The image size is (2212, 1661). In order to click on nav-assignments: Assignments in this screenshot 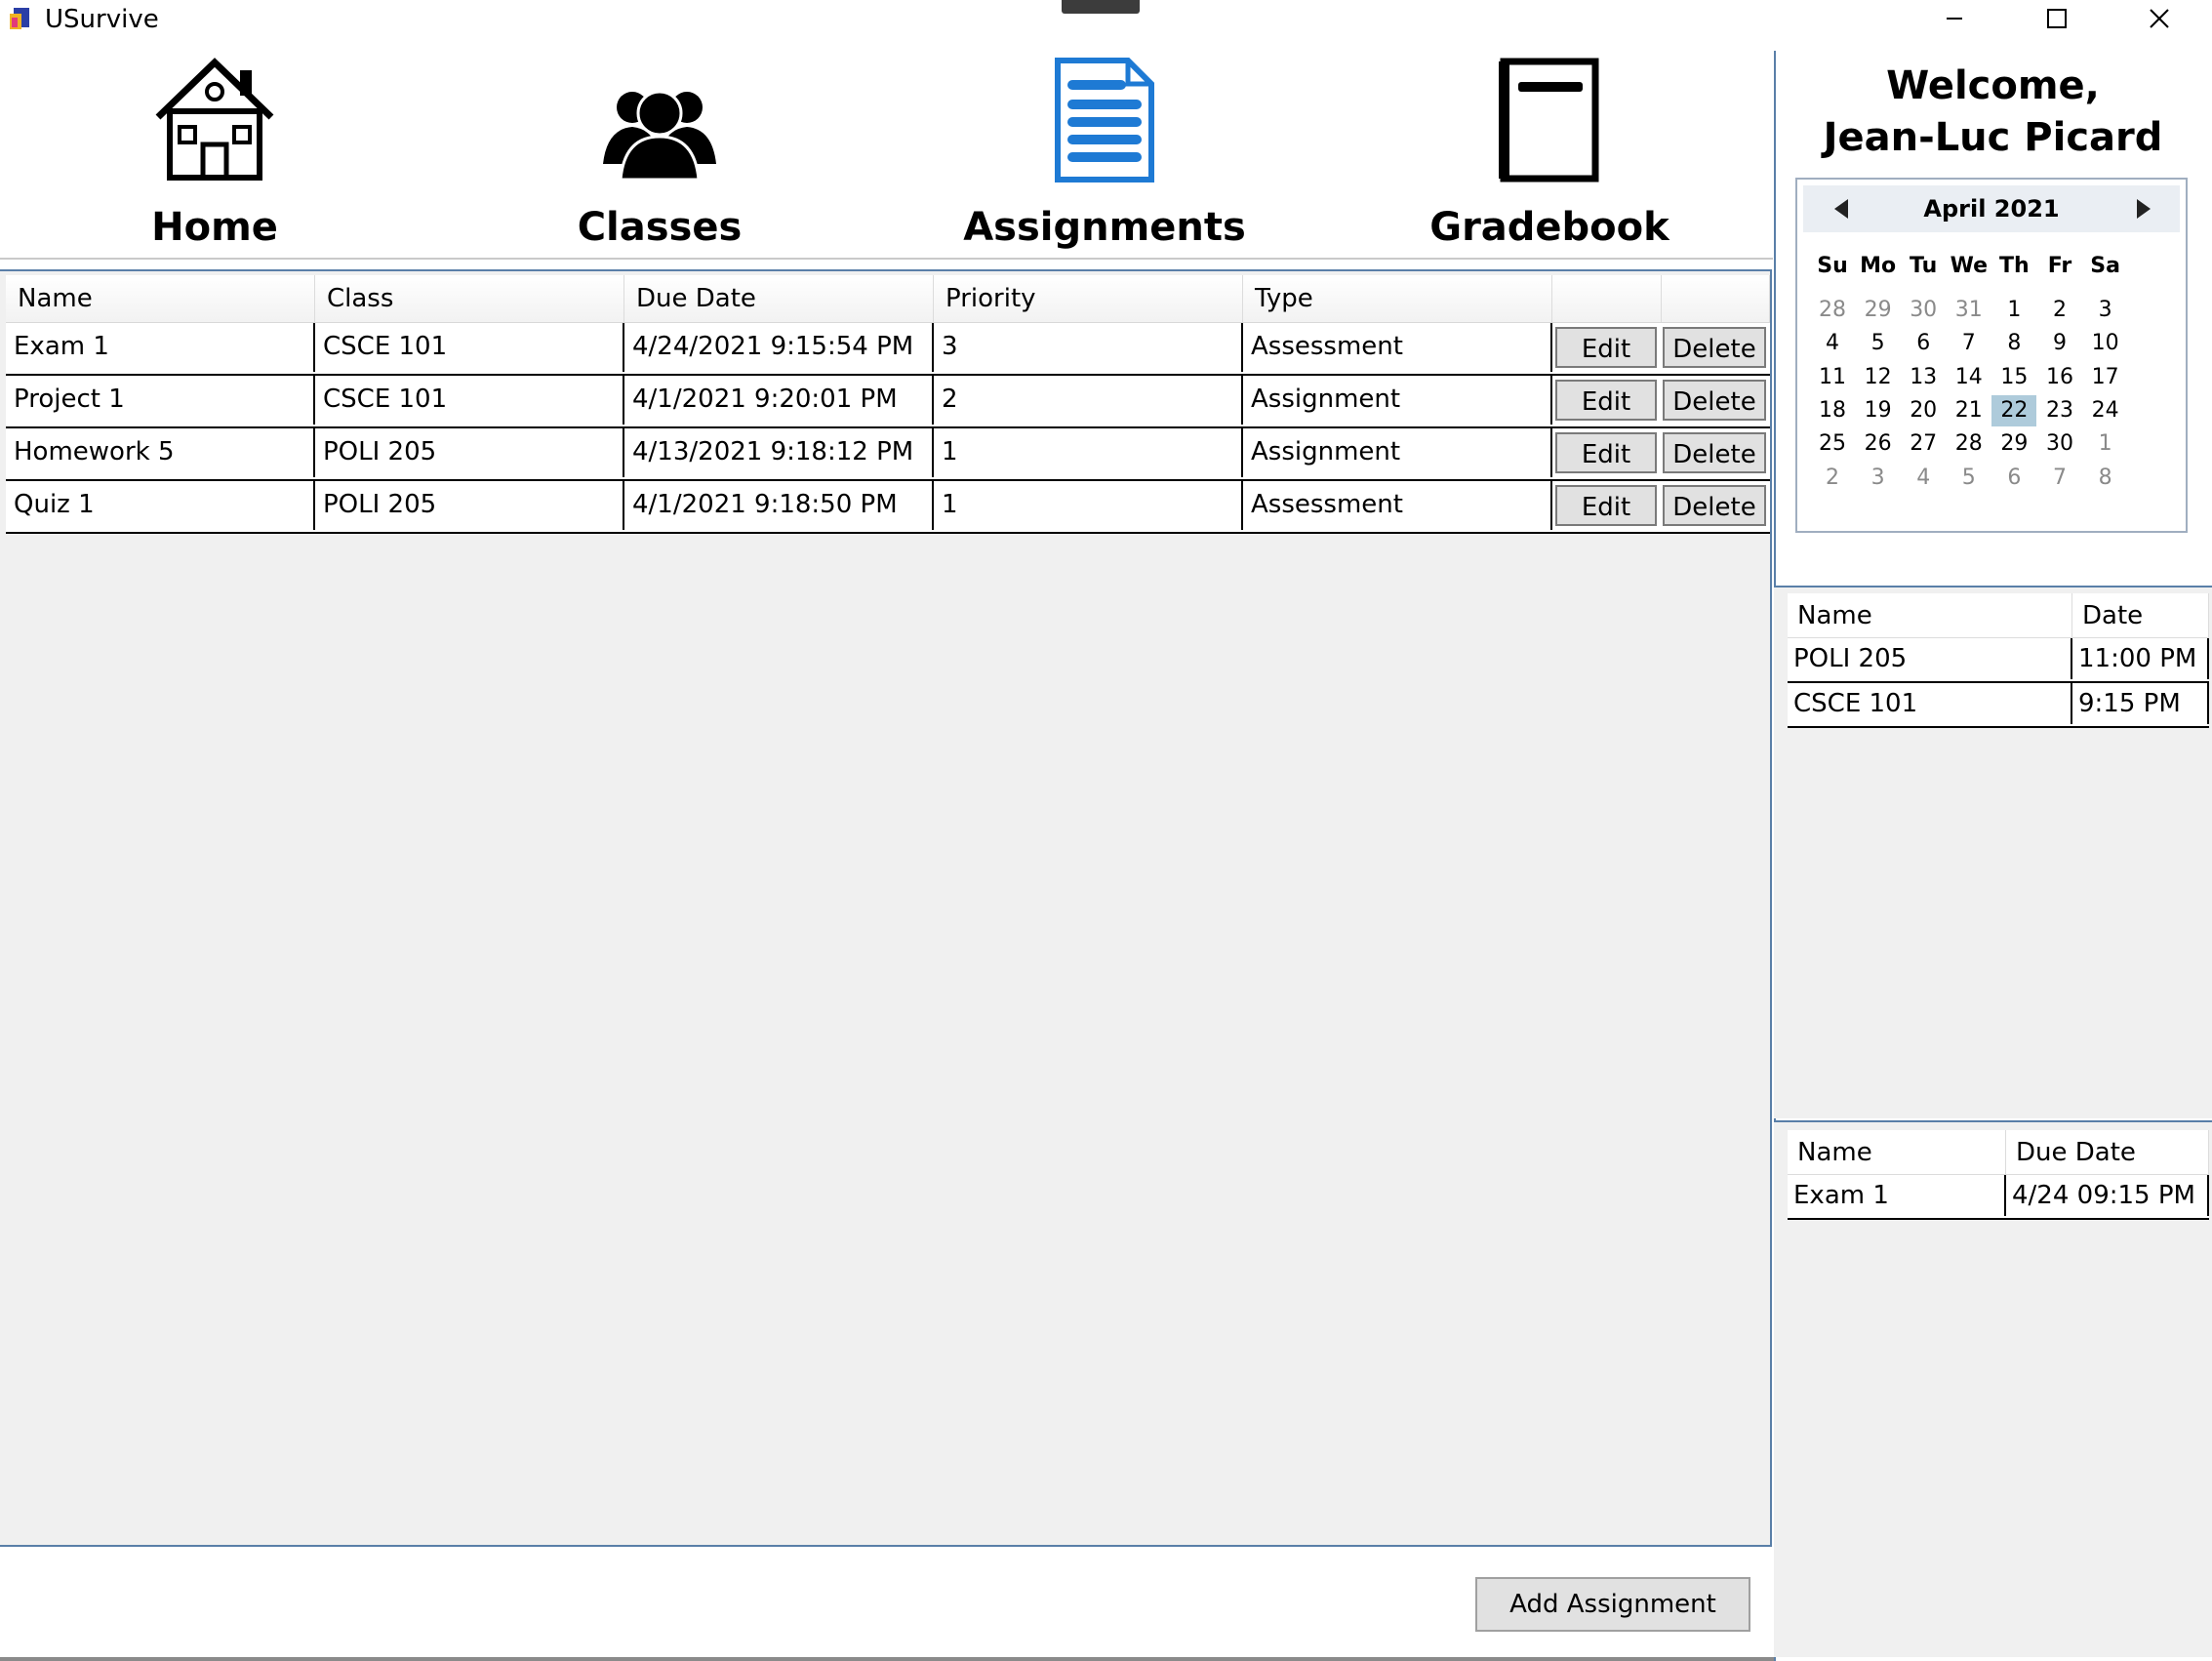, I will do `click(1104, 152)`.